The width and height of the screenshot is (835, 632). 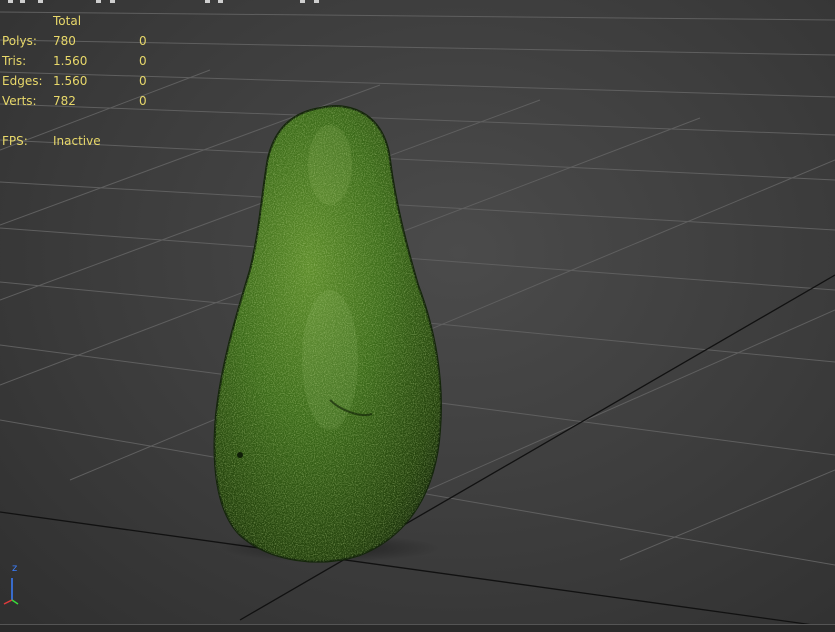 I want to click on toolbar-remnant, so click(x=417, y=2).